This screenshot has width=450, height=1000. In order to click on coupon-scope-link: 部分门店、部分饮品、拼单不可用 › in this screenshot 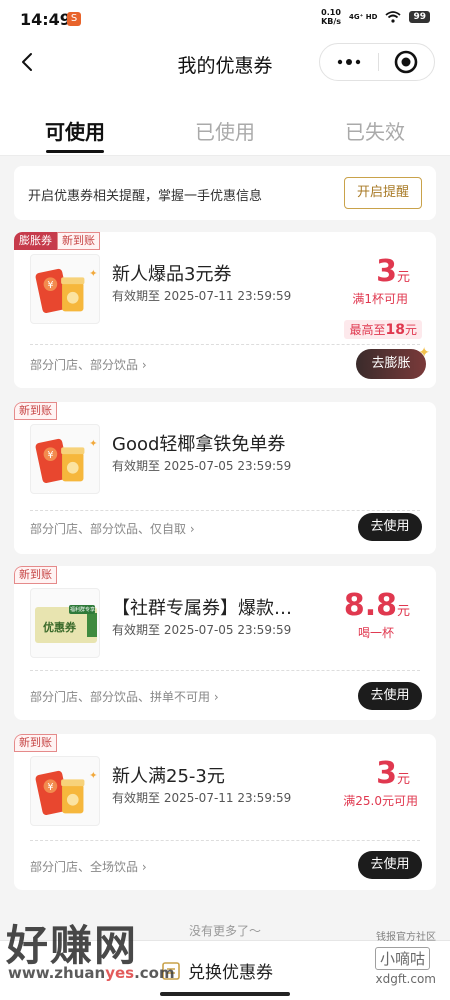, I will do `click(124, 696)`.